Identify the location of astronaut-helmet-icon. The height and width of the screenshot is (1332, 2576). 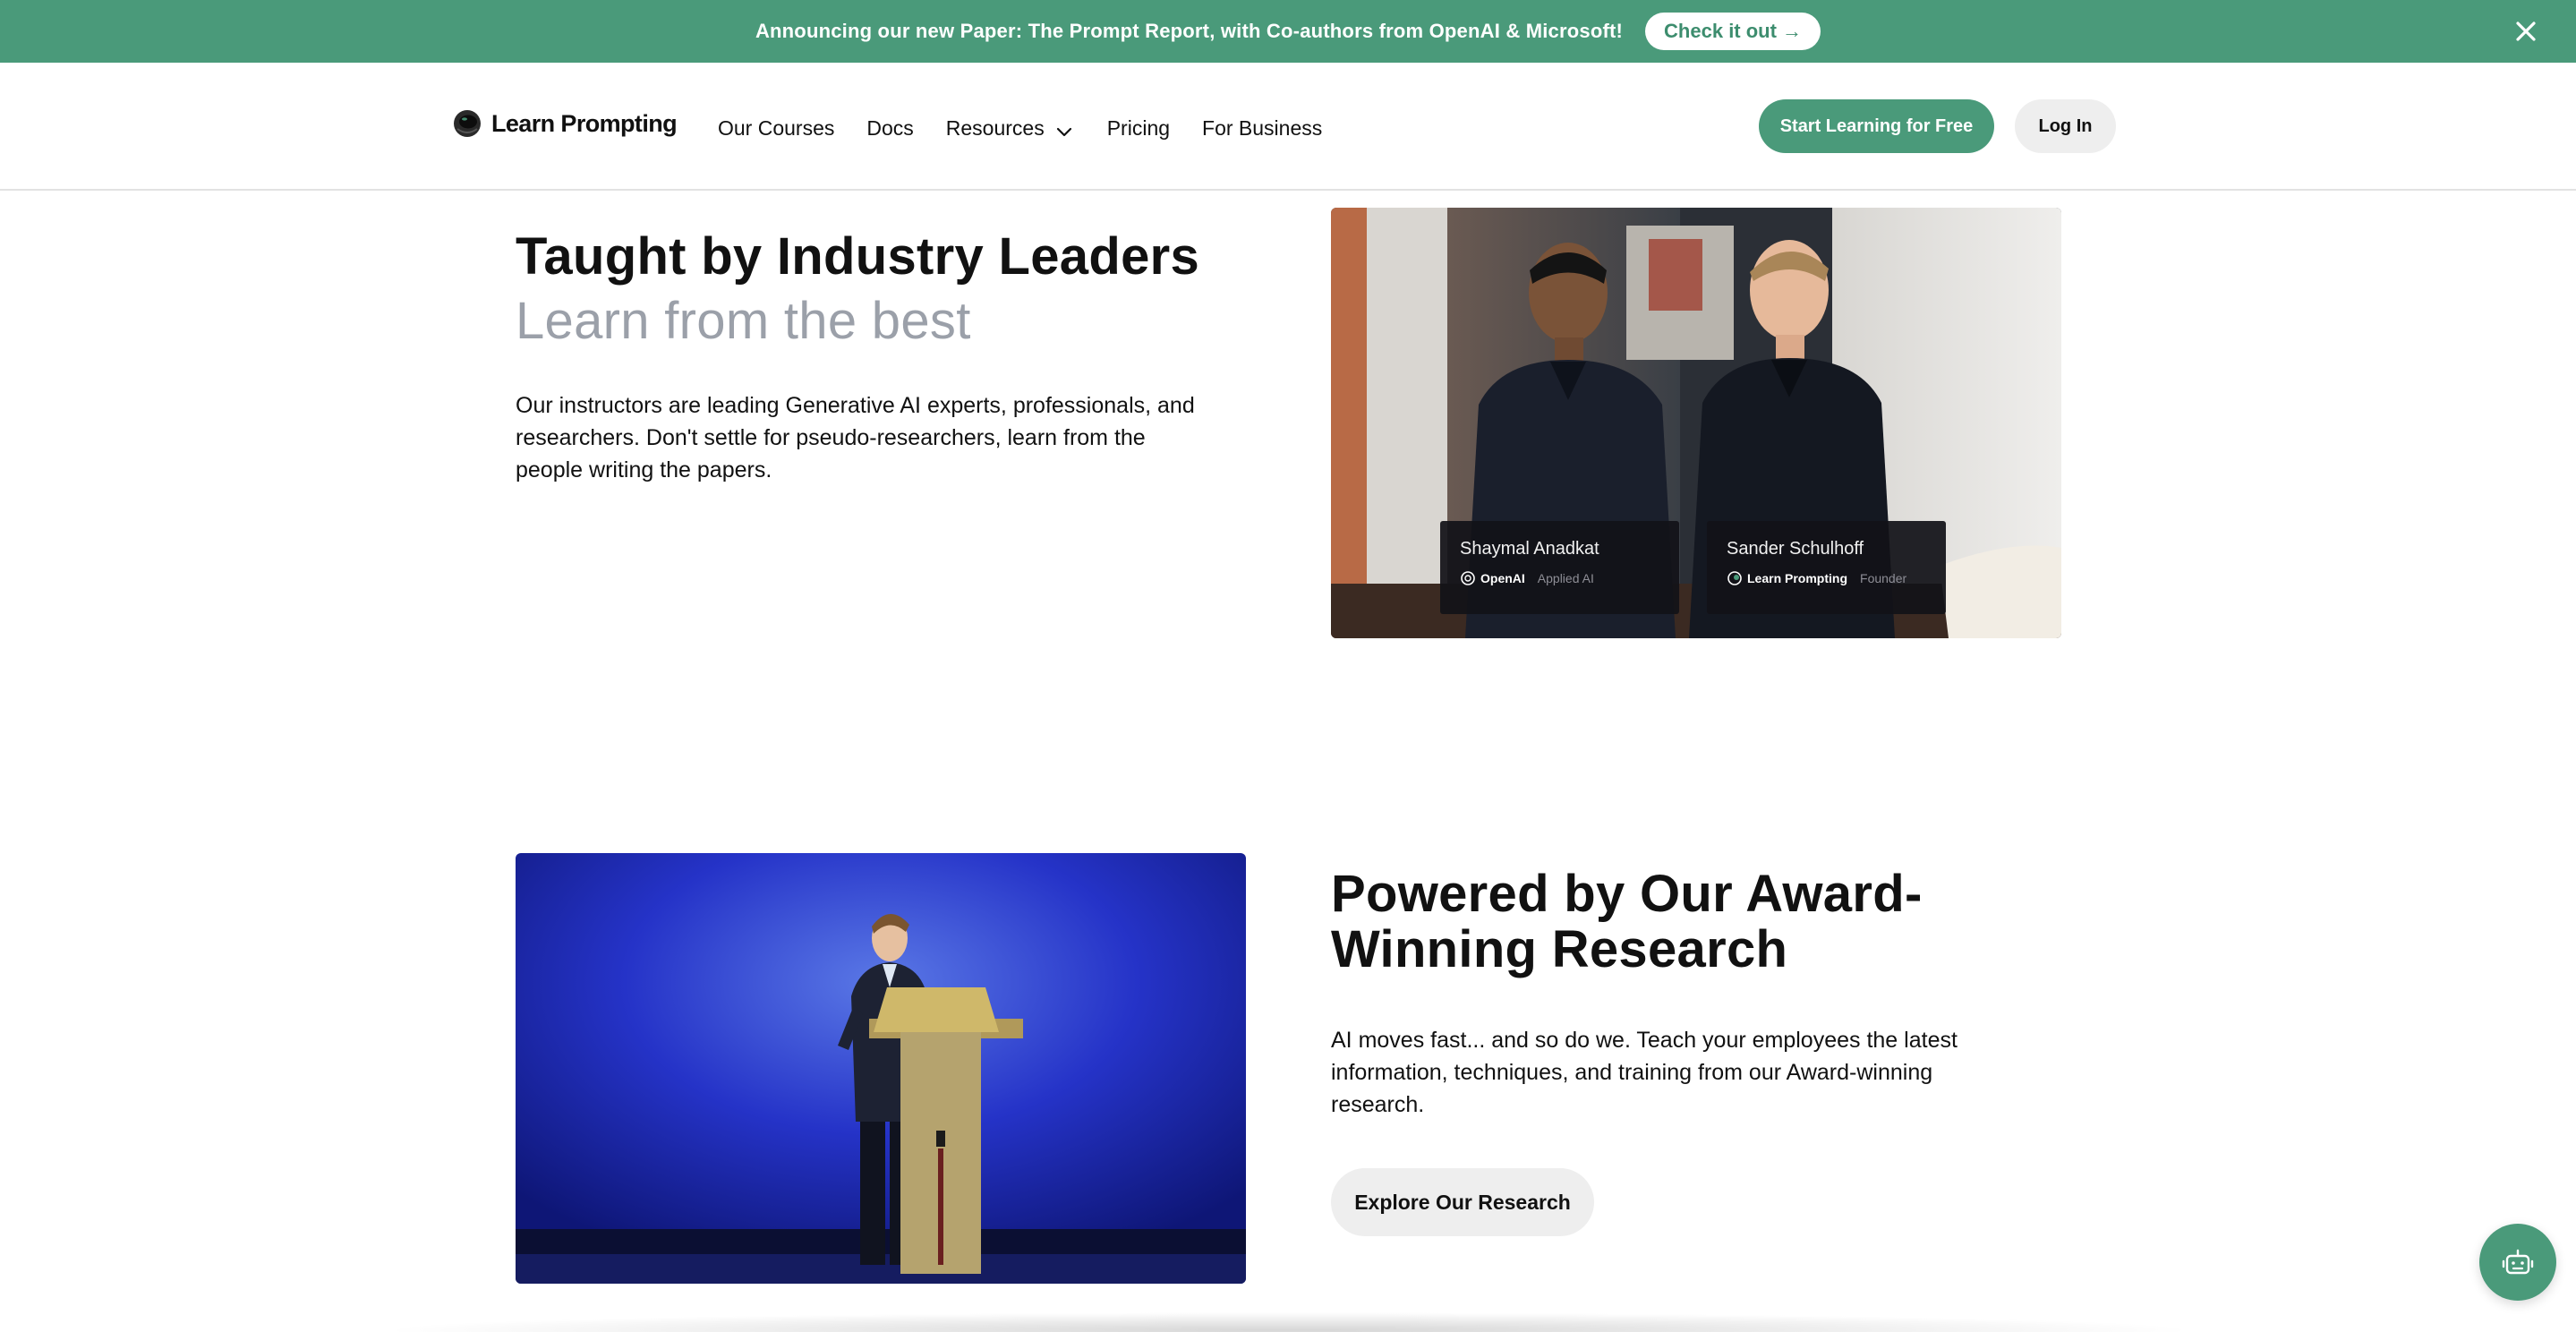
(467, 123).